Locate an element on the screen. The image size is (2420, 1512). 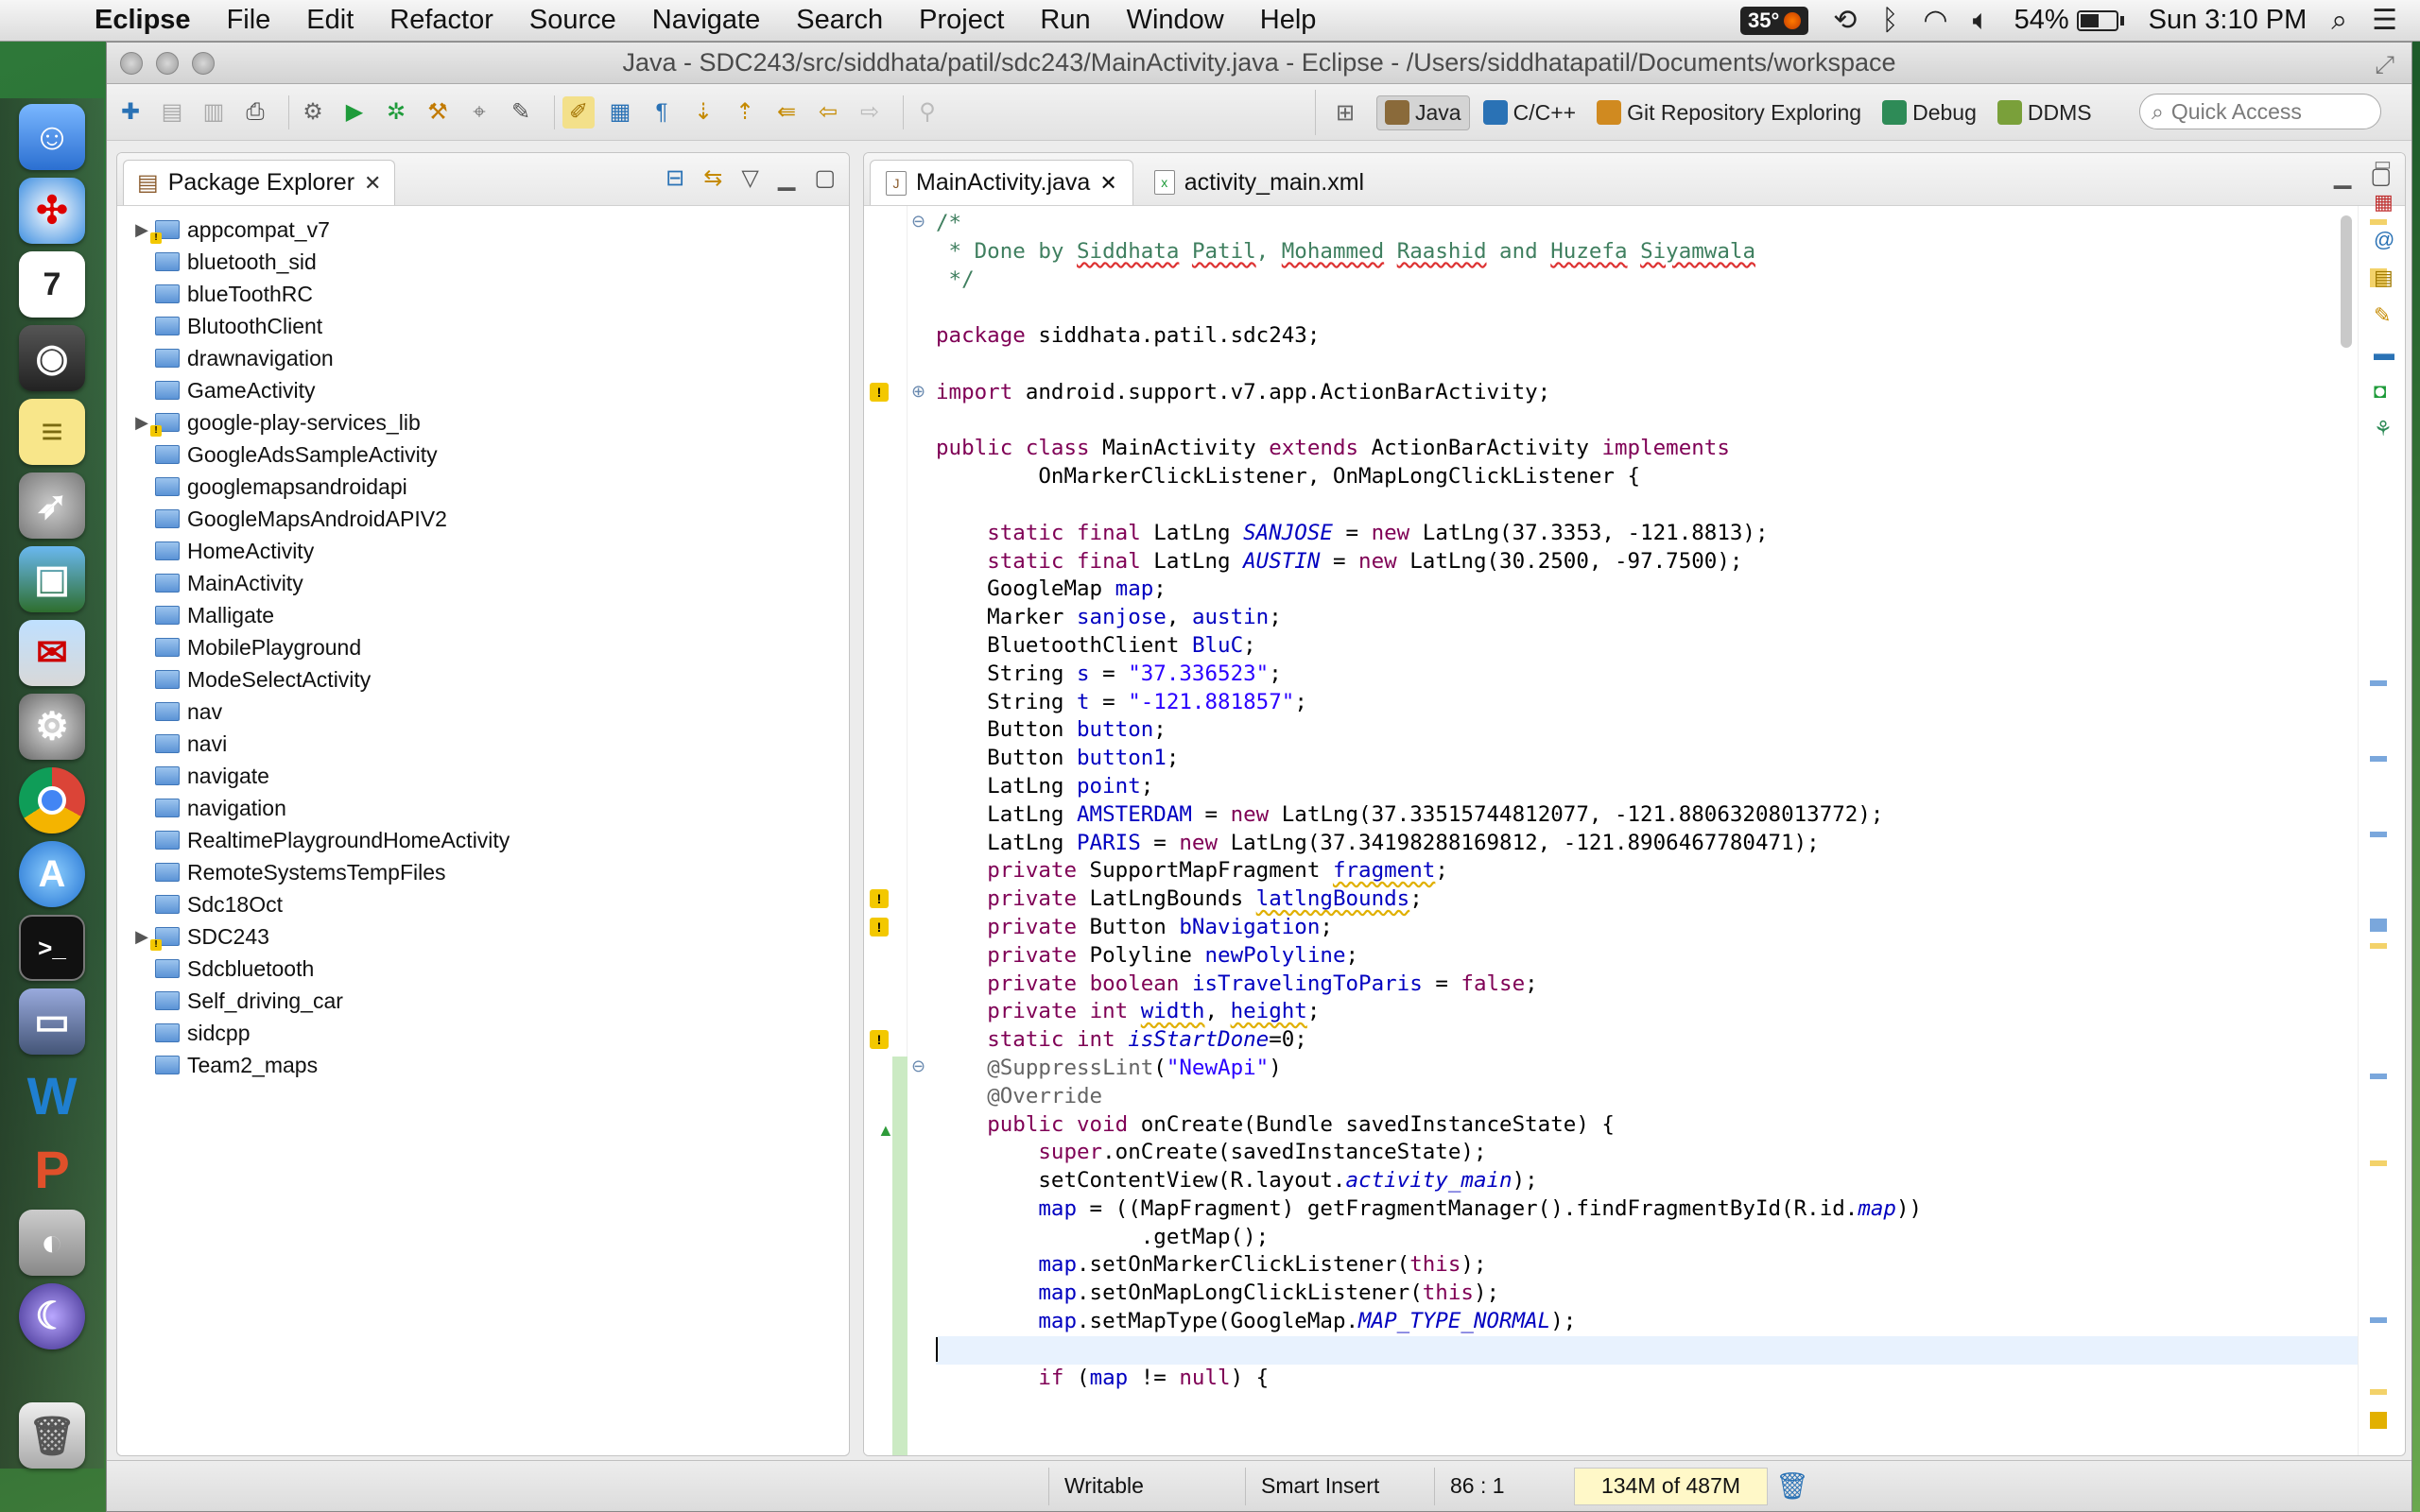
editor-tab-activity-main-xml: x activity_main.xml is located at coordinates (1259, 182).